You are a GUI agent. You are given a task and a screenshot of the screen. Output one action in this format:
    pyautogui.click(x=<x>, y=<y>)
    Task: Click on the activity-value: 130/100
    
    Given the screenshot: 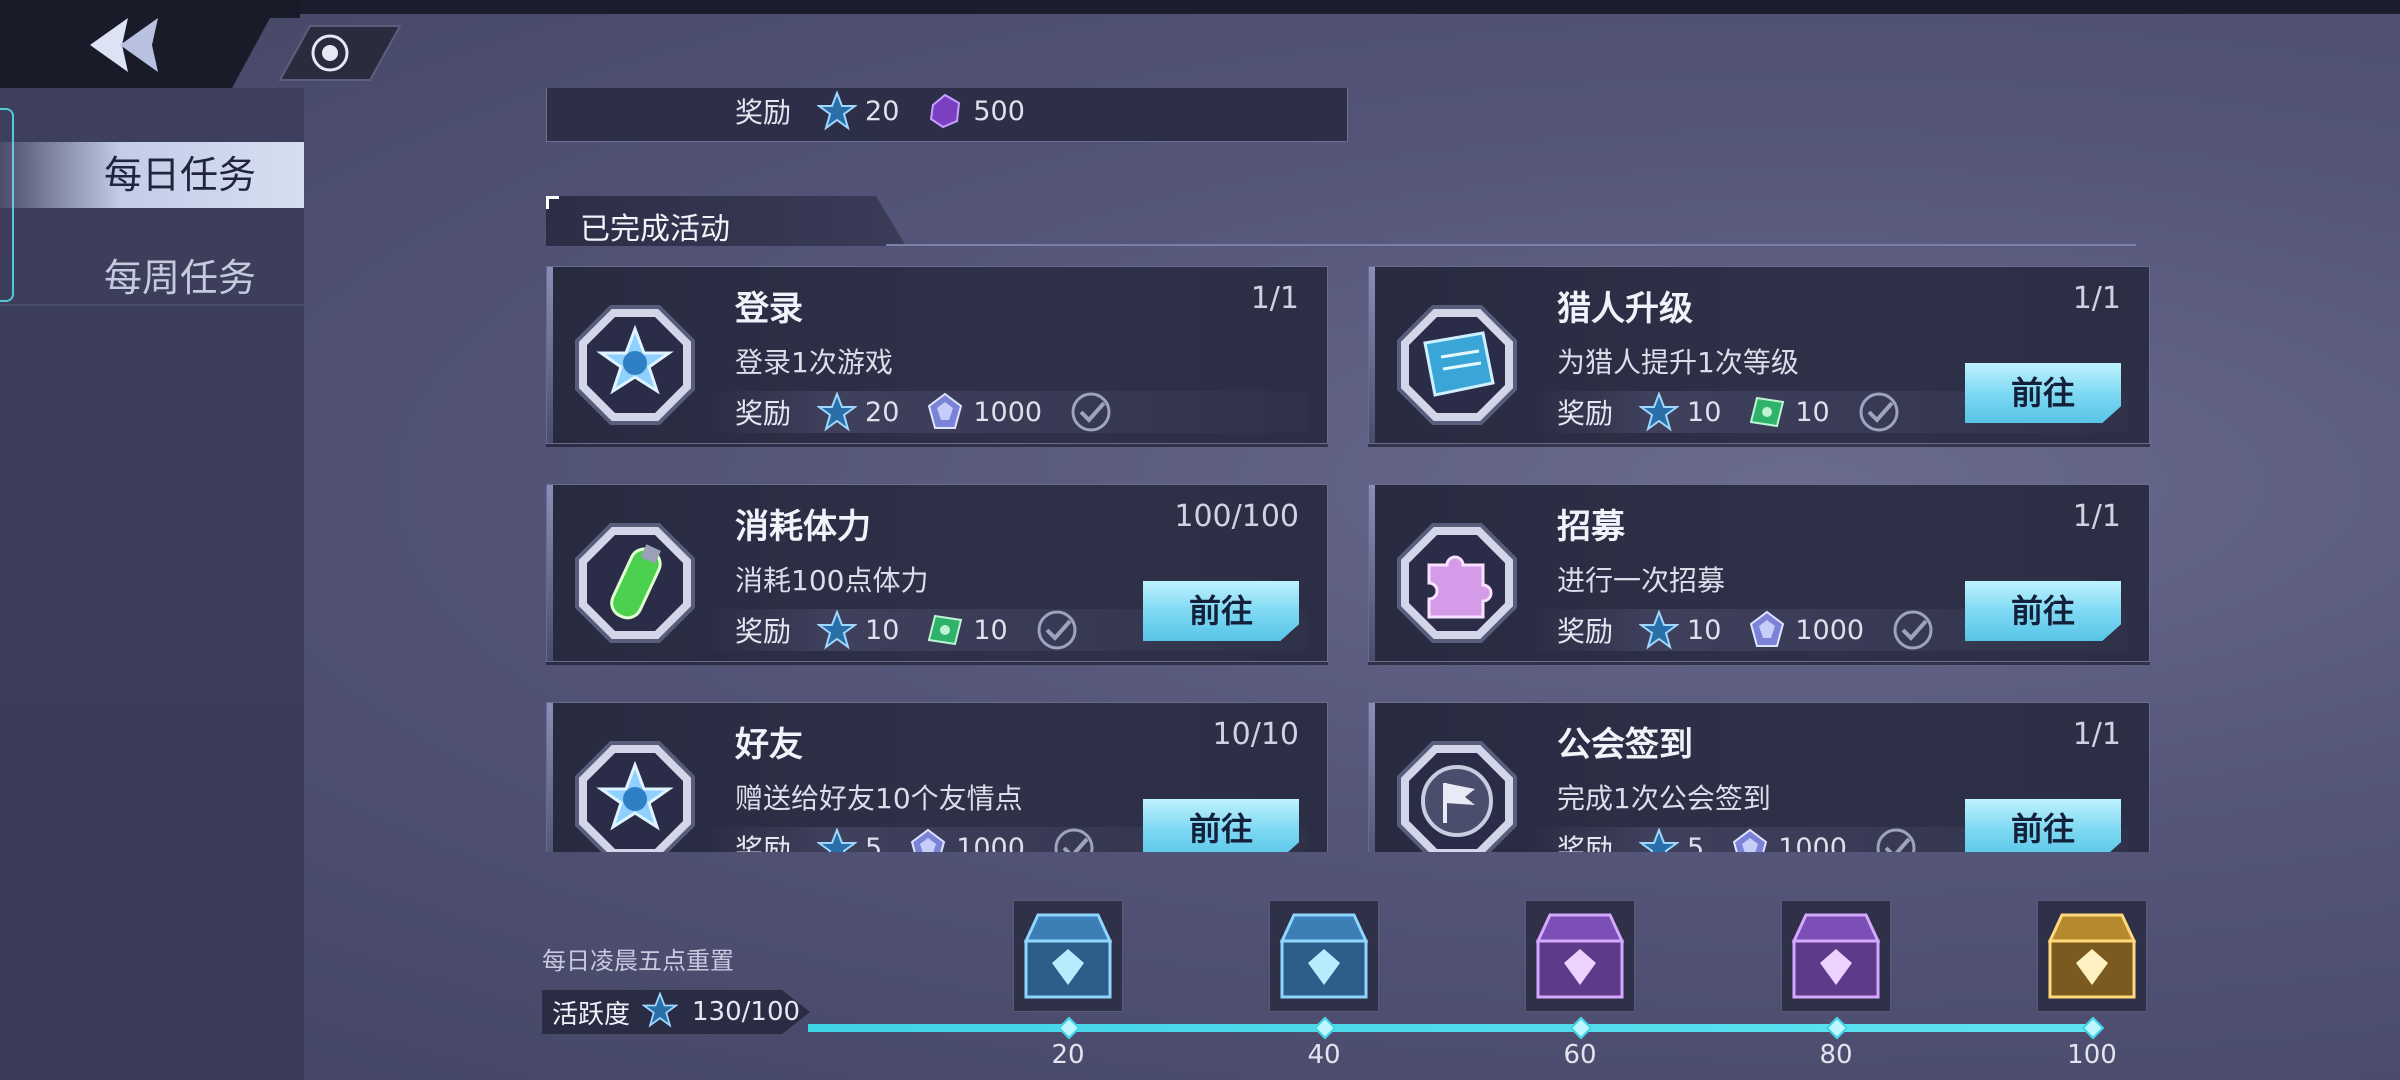 What is the action you would take?
    pyautogui.click(x=746, y=1012)
    